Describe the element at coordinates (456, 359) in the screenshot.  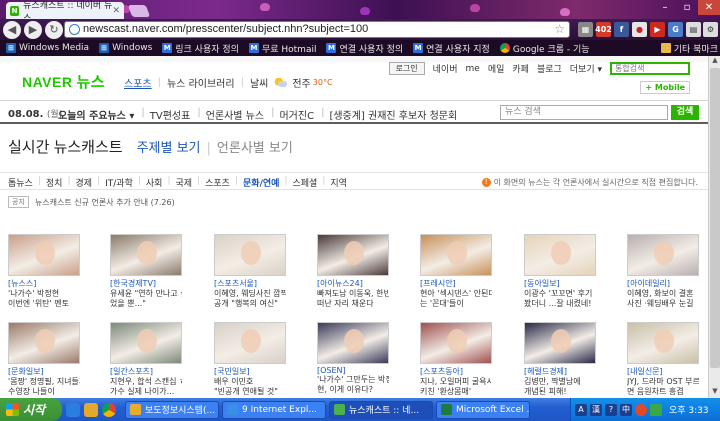
I see `news-card: [스포츠동아] 지나, 오일머피 굴욕시 키친 '환상몸매'` at that location.